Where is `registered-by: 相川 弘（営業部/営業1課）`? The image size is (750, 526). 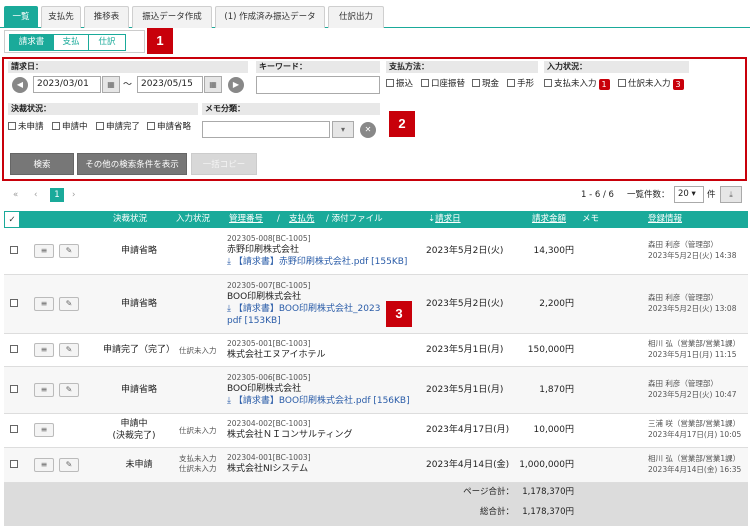
registered-by: 相川 弘（営業部/営業1課） is located at coordinates (694, 458).